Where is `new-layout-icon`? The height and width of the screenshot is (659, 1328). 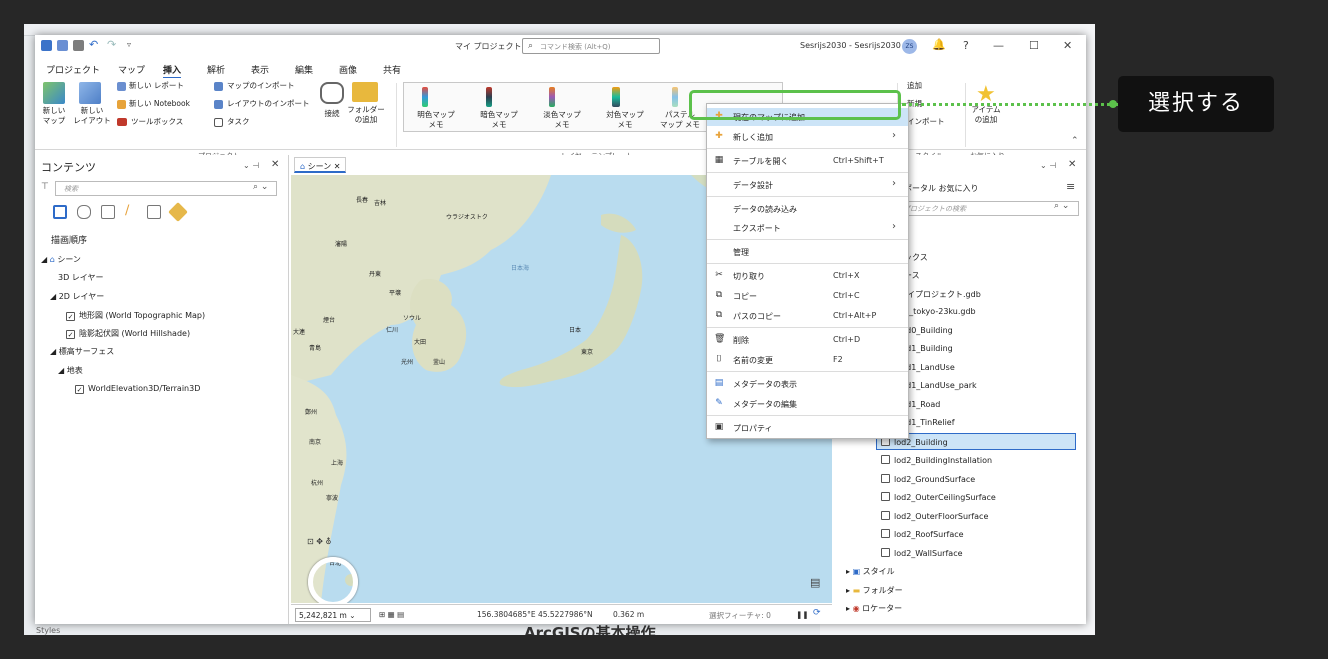
new-layout-icon is located at coordinates (90, 93).